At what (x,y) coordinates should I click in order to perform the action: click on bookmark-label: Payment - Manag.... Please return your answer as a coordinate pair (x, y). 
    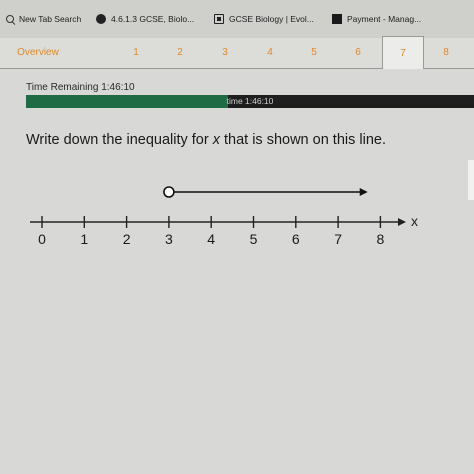
    Looking at the image, I should click on (384, 19).